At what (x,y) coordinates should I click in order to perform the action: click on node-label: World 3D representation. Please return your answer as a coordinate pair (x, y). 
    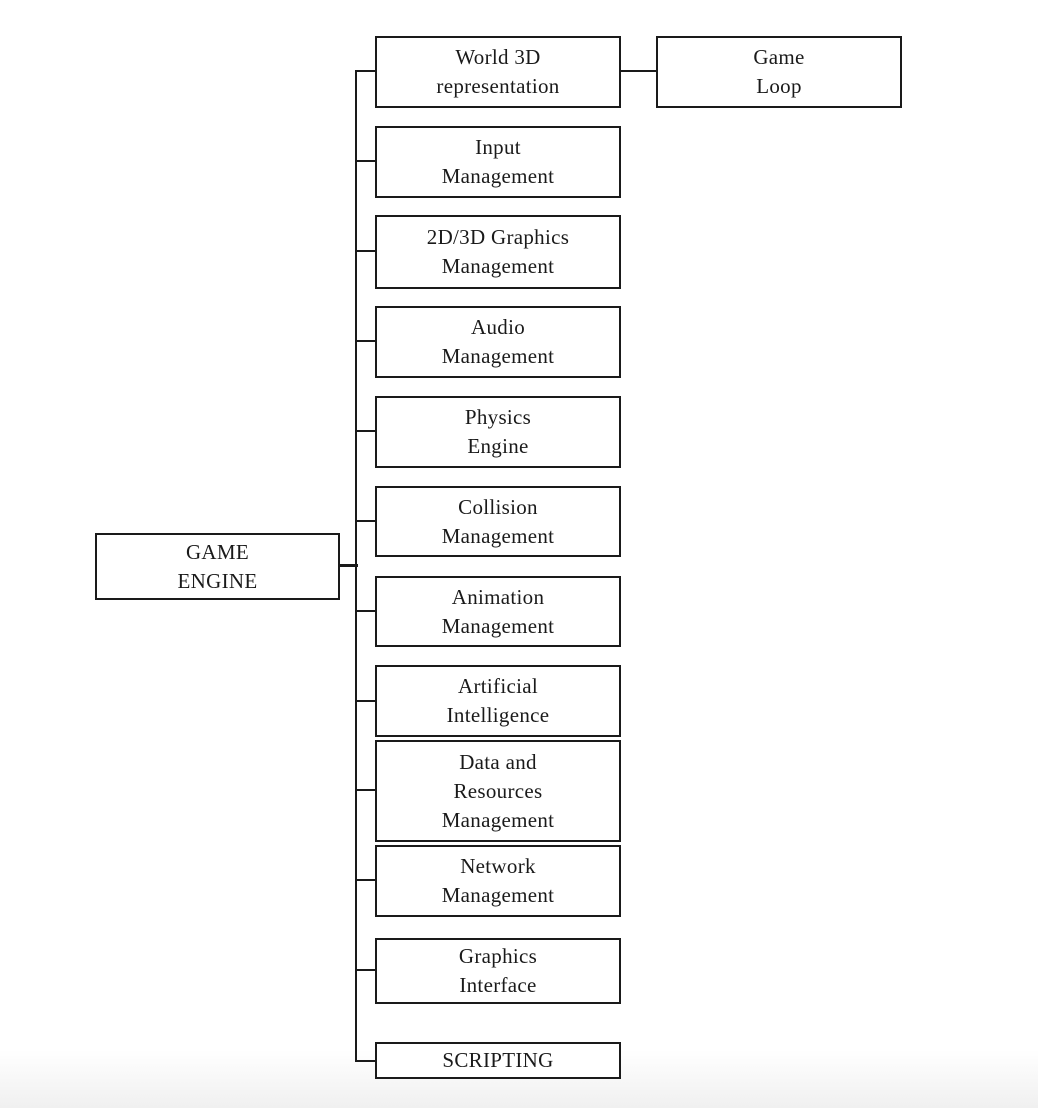
    Looking at the image, I should click on (498, 71).